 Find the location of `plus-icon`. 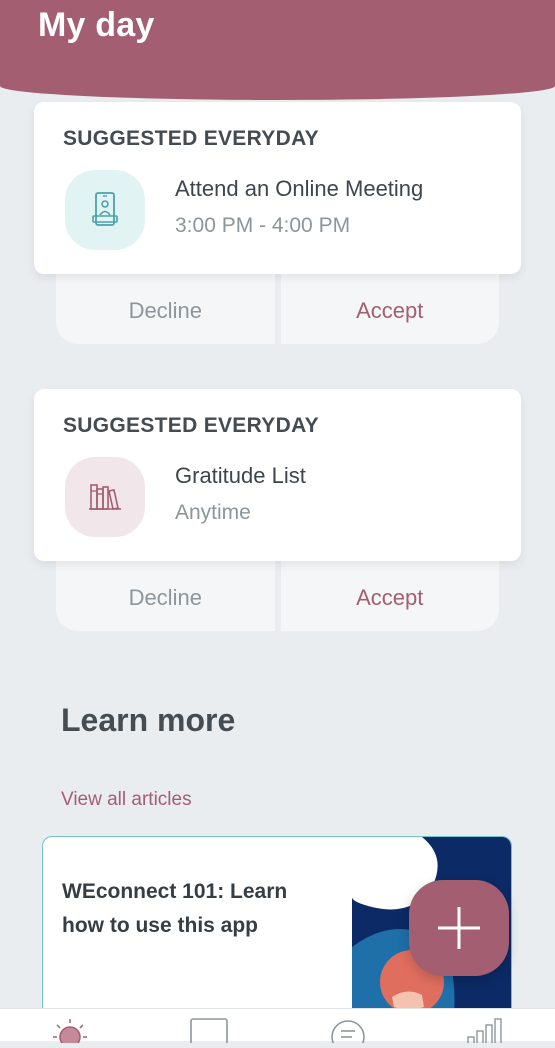

plus-icon is located at coordinates (459, 928).